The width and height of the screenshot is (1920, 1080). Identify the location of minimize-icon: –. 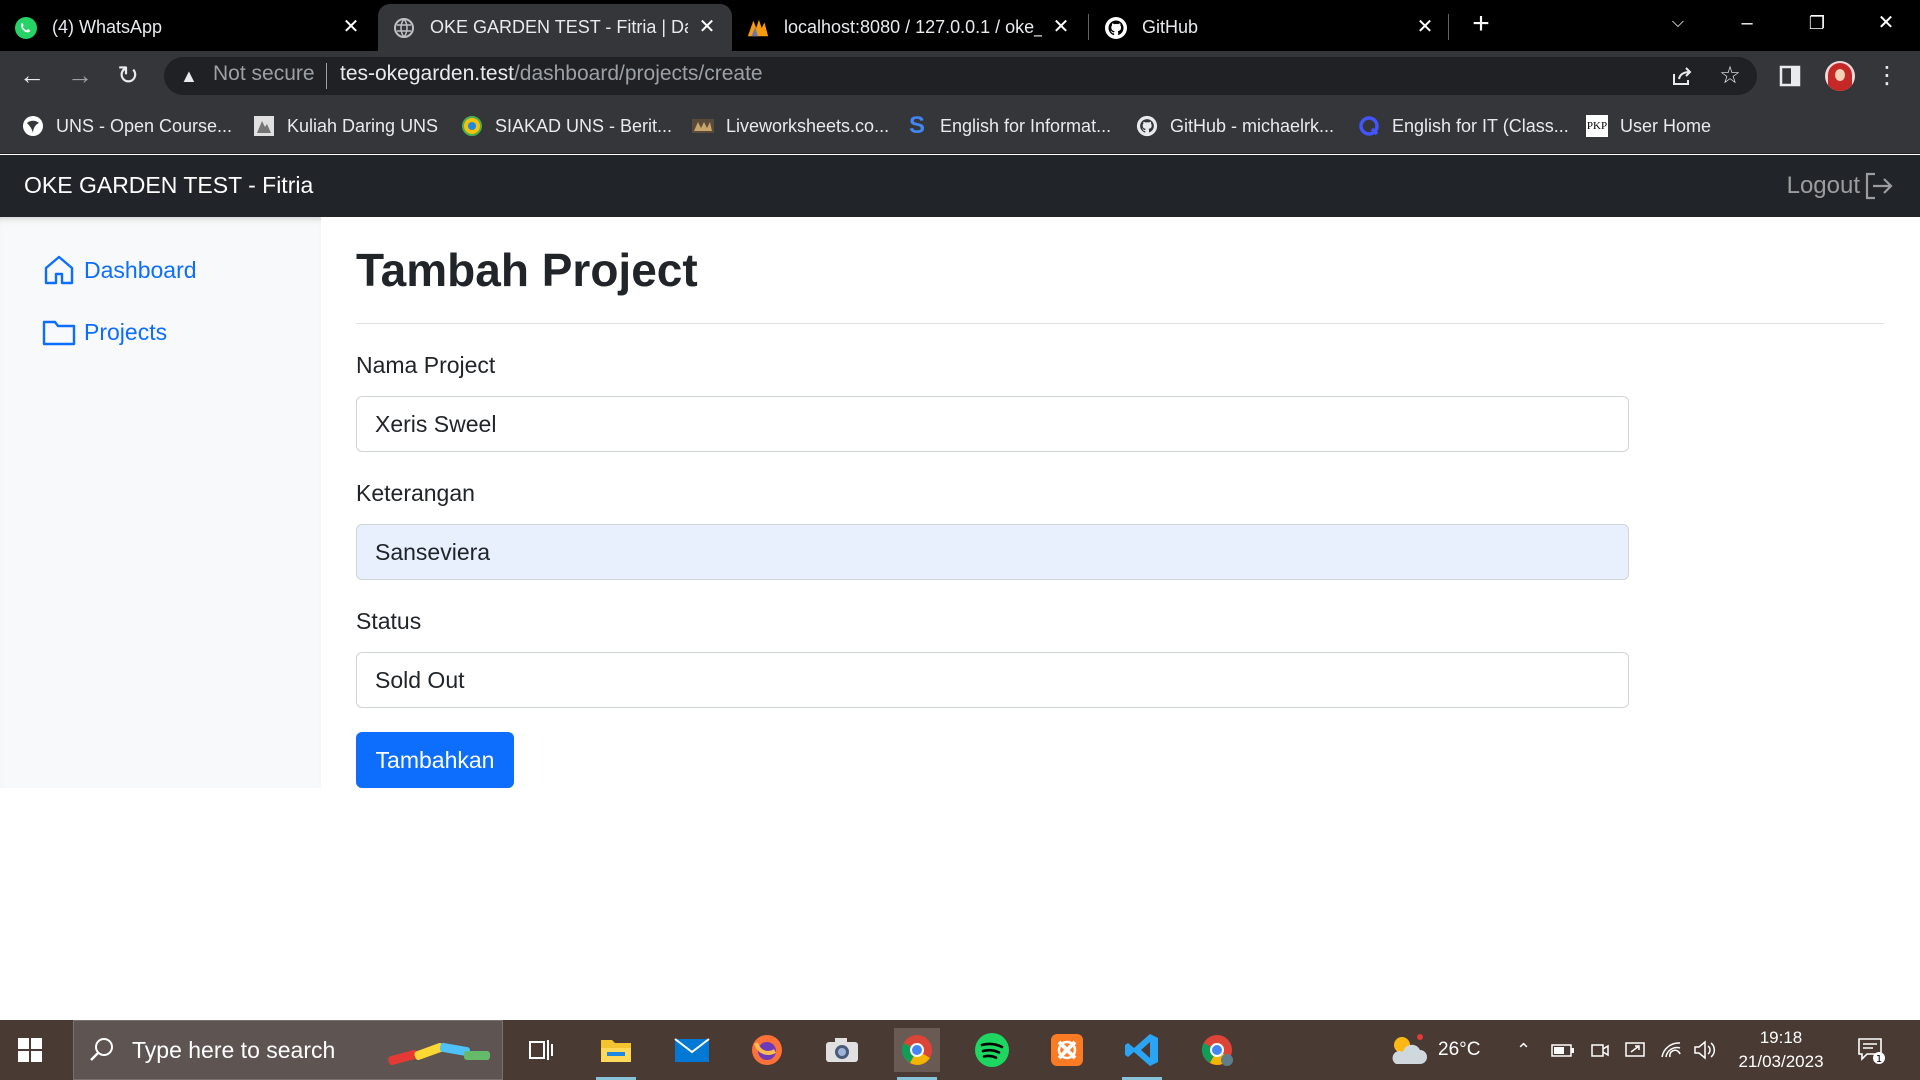
(1747, 23).